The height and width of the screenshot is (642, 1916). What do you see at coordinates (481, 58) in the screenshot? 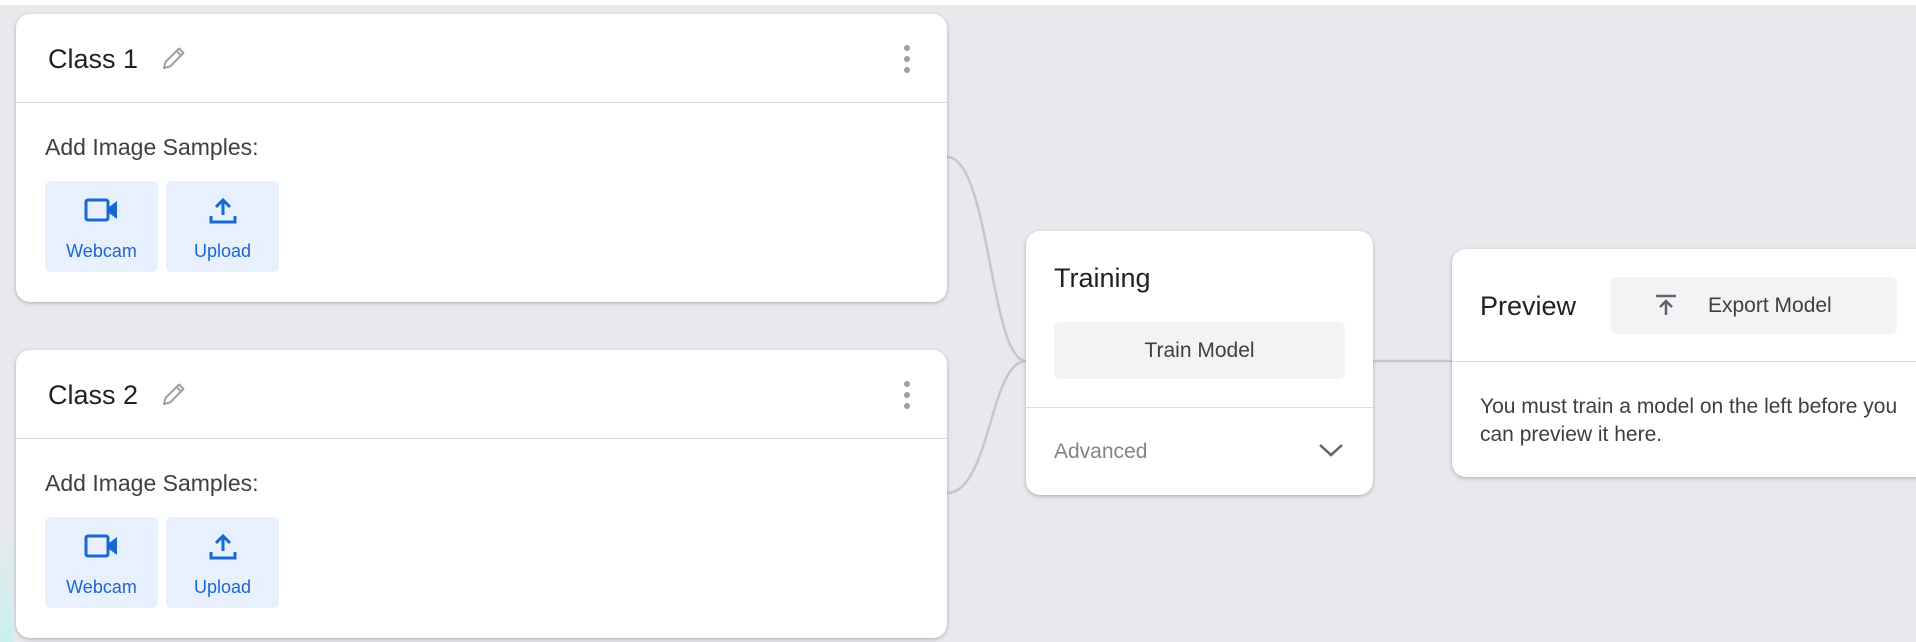
I see `class-card-header: Class 1` at bounding box center [481, 58].